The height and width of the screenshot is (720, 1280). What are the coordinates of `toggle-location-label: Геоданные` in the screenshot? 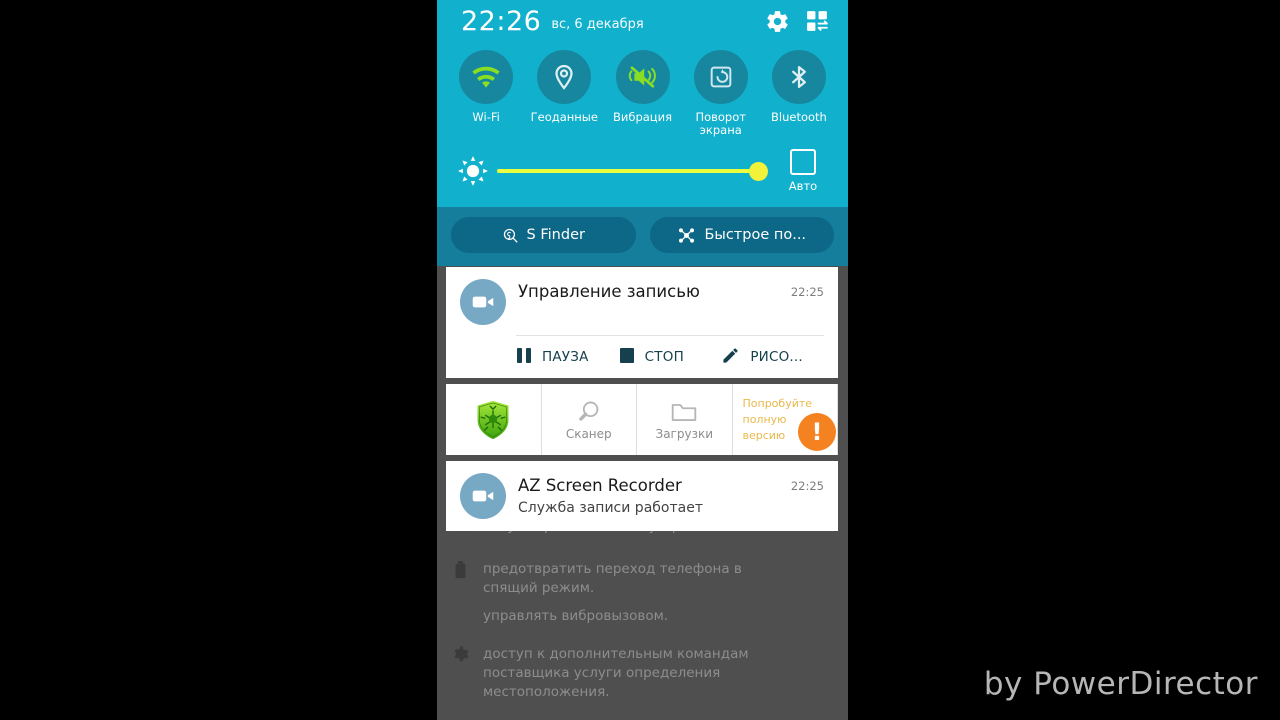 It's located at (564, 117).